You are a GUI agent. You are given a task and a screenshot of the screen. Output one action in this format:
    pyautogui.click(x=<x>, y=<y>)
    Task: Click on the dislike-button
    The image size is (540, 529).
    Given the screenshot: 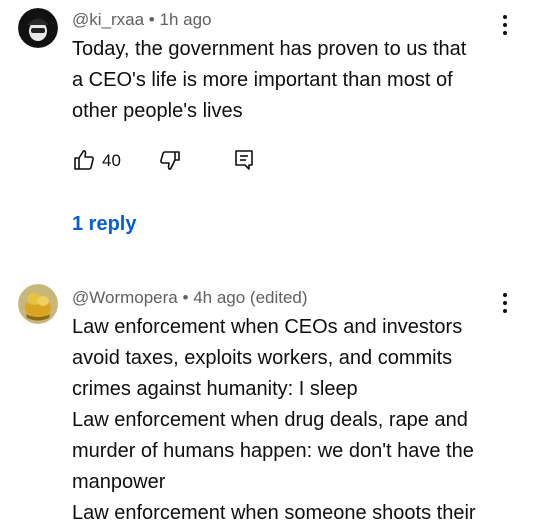 What is the action you would take?
    pyautogui.click(x=171, y=161)
    